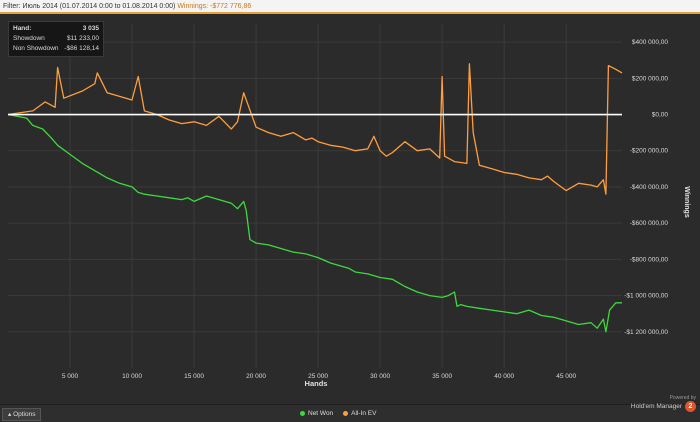 The image size is (700, 422). I want to click on x-axis-label: Hands, so click(316, 383).